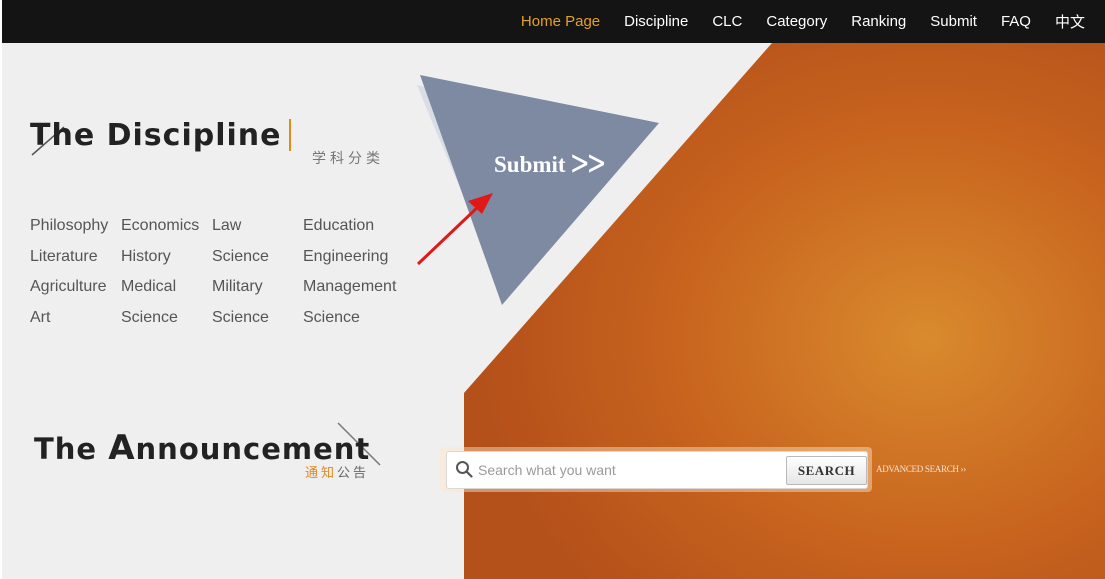 The height and width of the screenshot is (579, 1105). What do you see at coordinates (921, 469) in the screenshot?
I see `advanced-search-link: ADVANCED SEARCH ››` at bounding box center [921, 469].